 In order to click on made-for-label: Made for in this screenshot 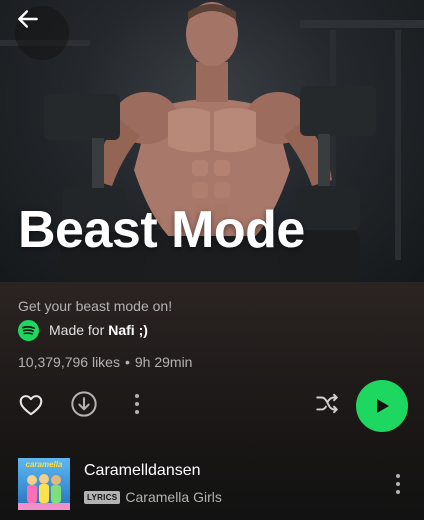, I will do `click(77, 330)`.